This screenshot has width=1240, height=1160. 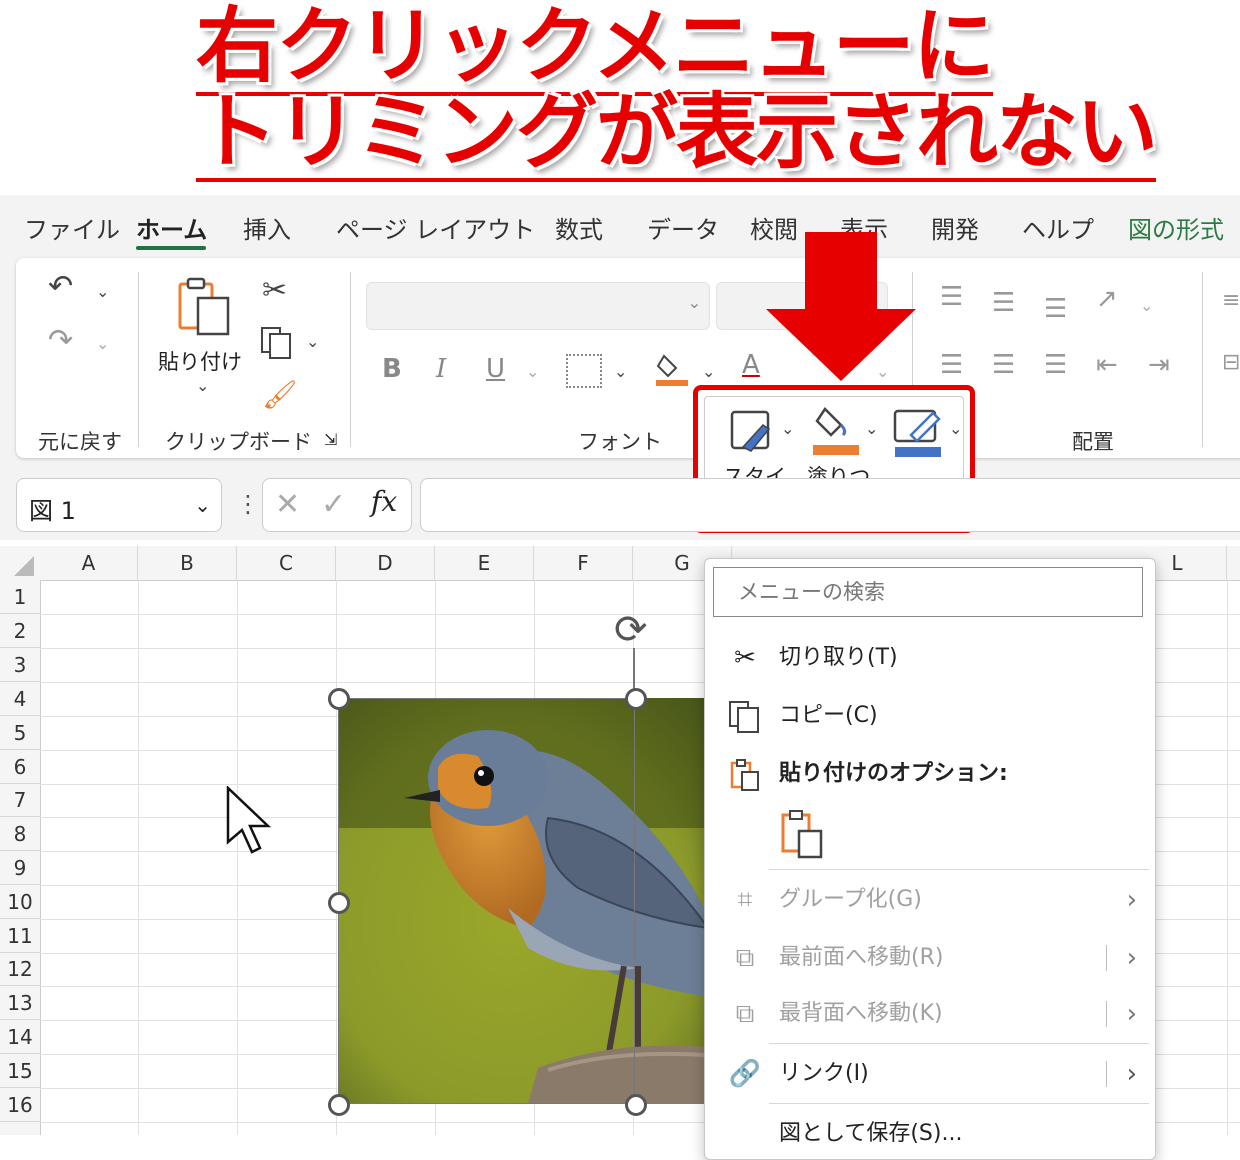 I want to click on row-header-9: 9, so click(x=20, y=868).